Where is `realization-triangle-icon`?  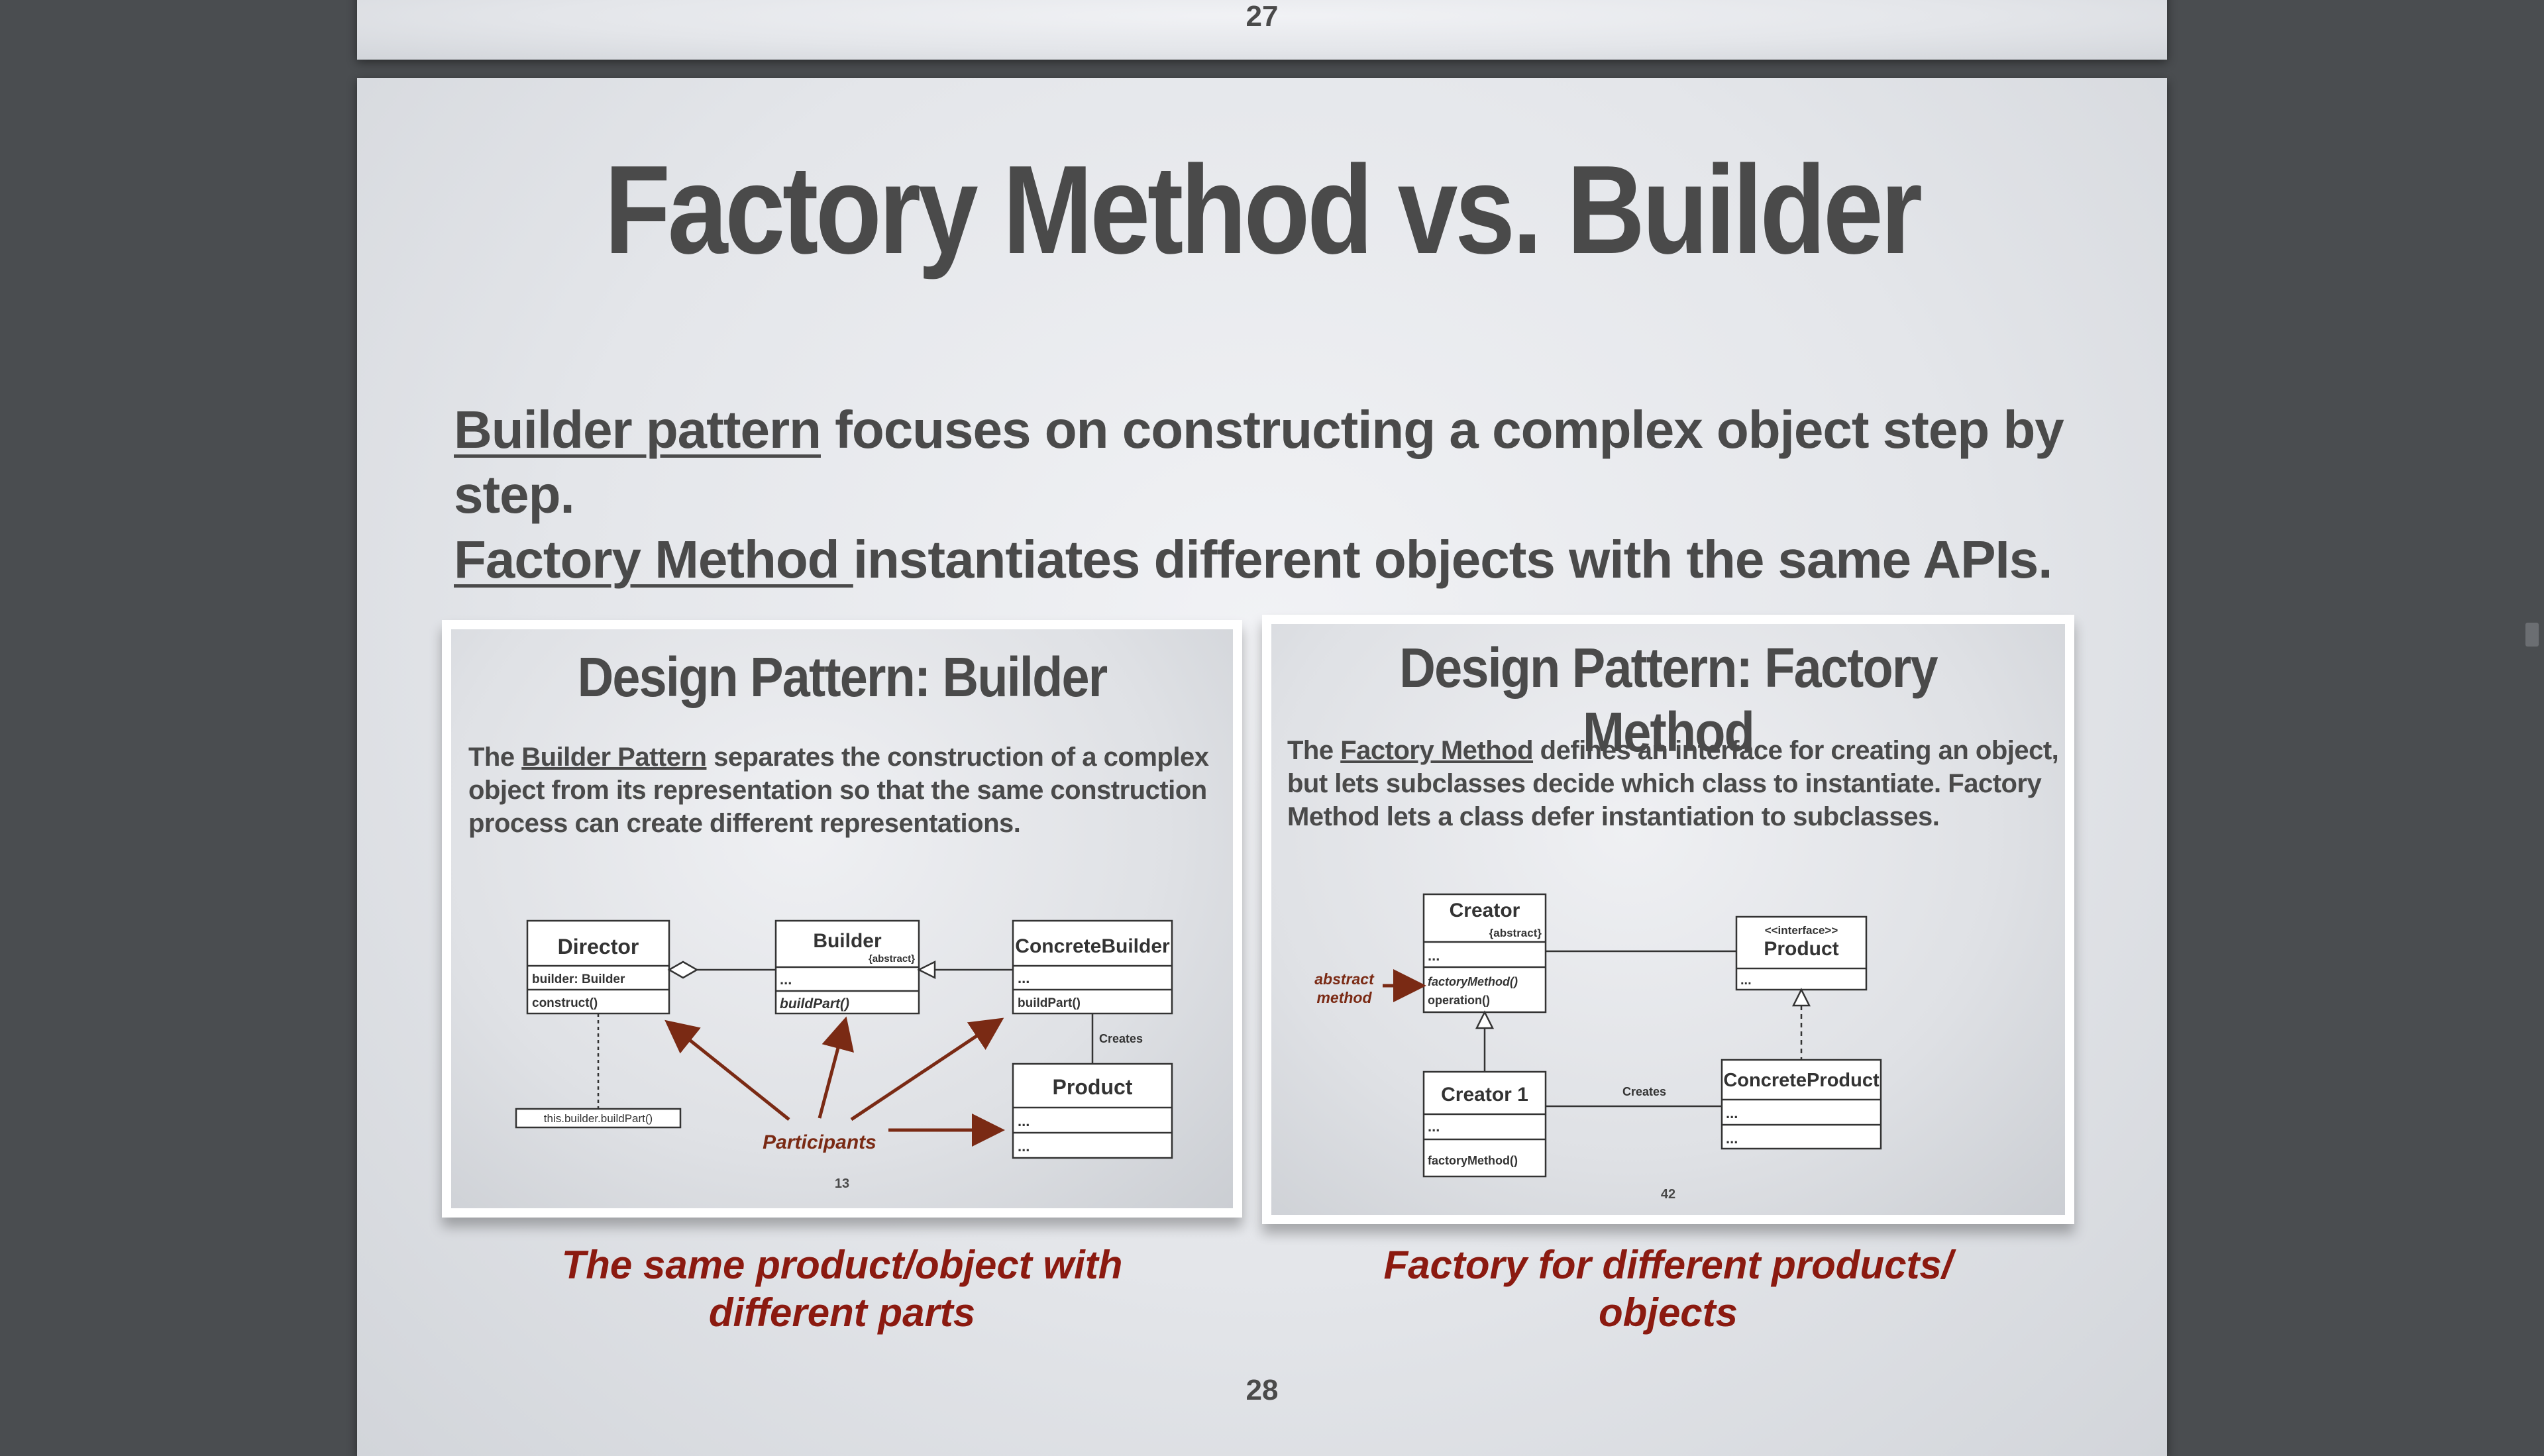
realization-triangle-icon is located at coordinates (1801, 997).